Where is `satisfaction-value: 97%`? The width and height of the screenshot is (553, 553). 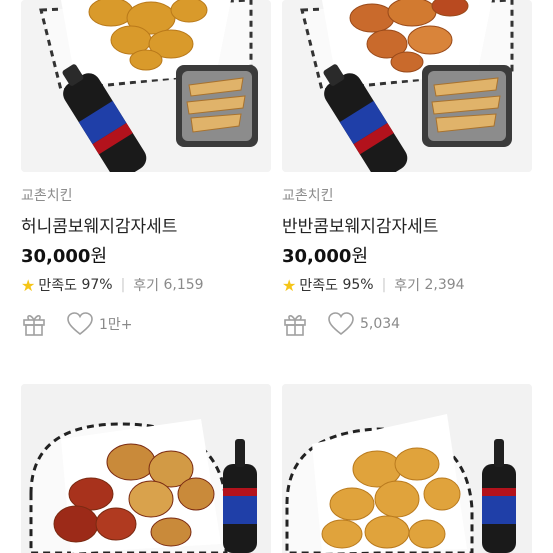 satisfaction-value: 97% is located at coordinates (97, 285).